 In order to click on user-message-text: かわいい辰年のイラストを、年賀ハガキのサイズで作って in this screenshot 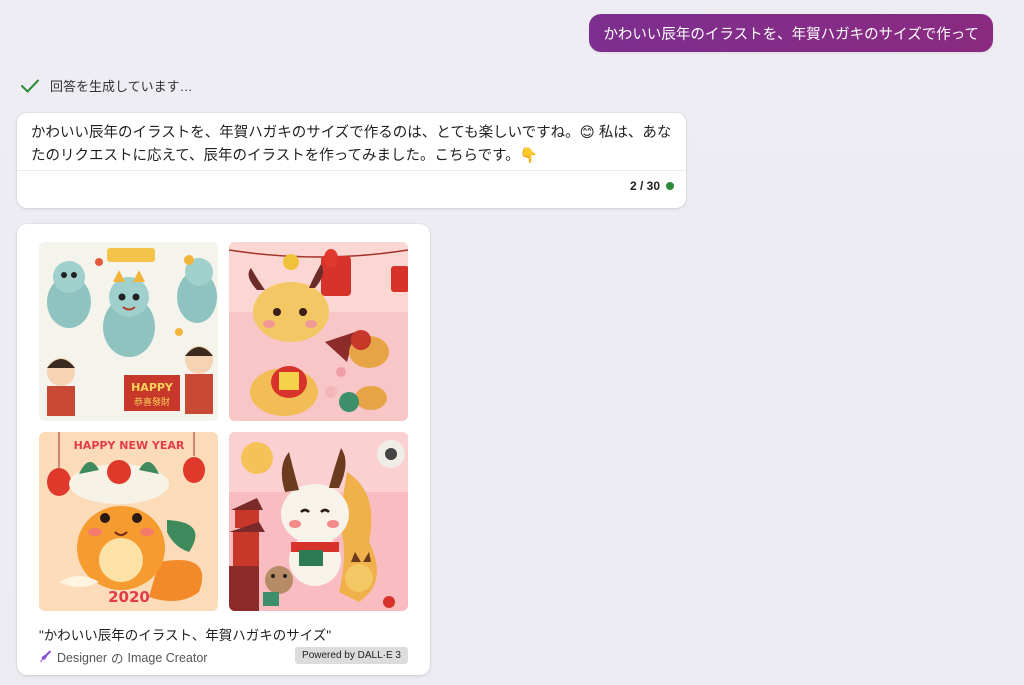, I will do `click(791, 34)`.